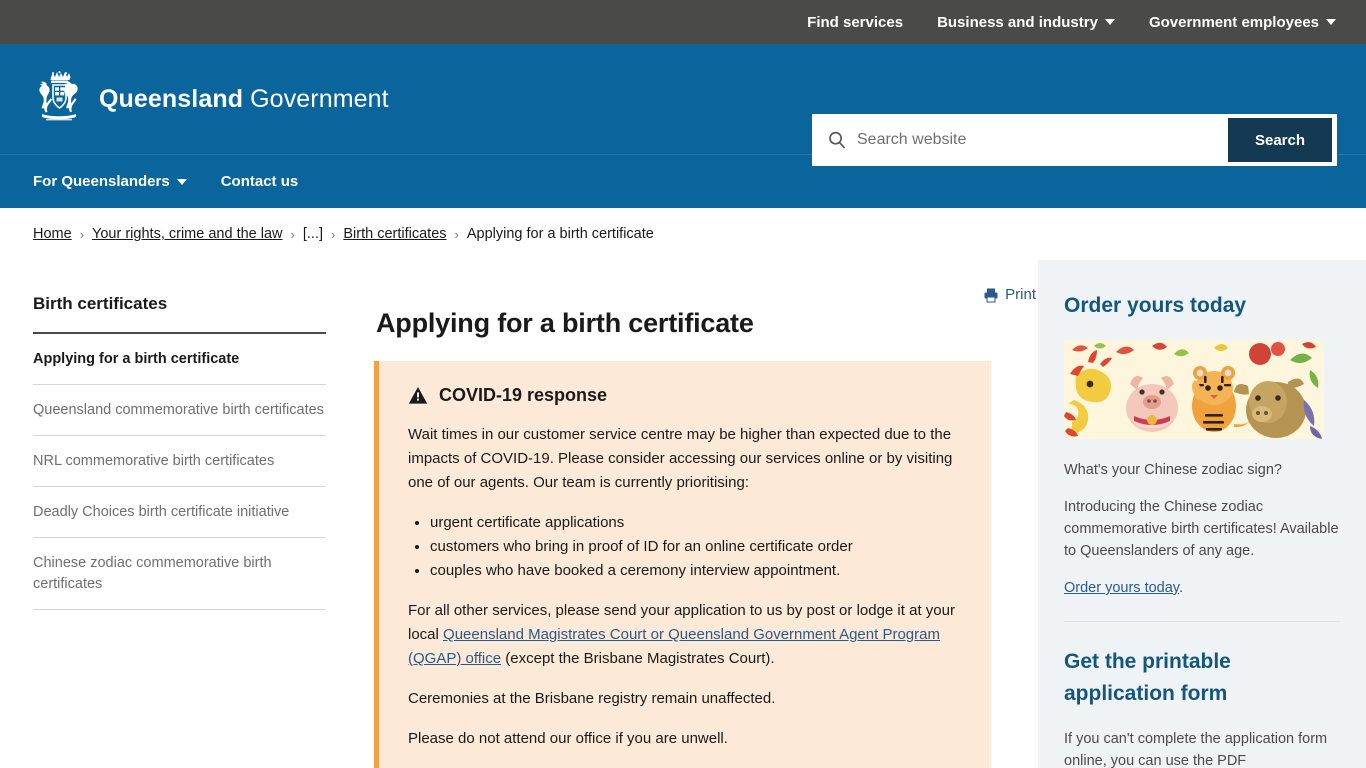 The image size is (1366, 768). What do you see at coordinates (1202, 621) in the screenshot?
I see `rail-divider` at bounding box center [1202, 621].